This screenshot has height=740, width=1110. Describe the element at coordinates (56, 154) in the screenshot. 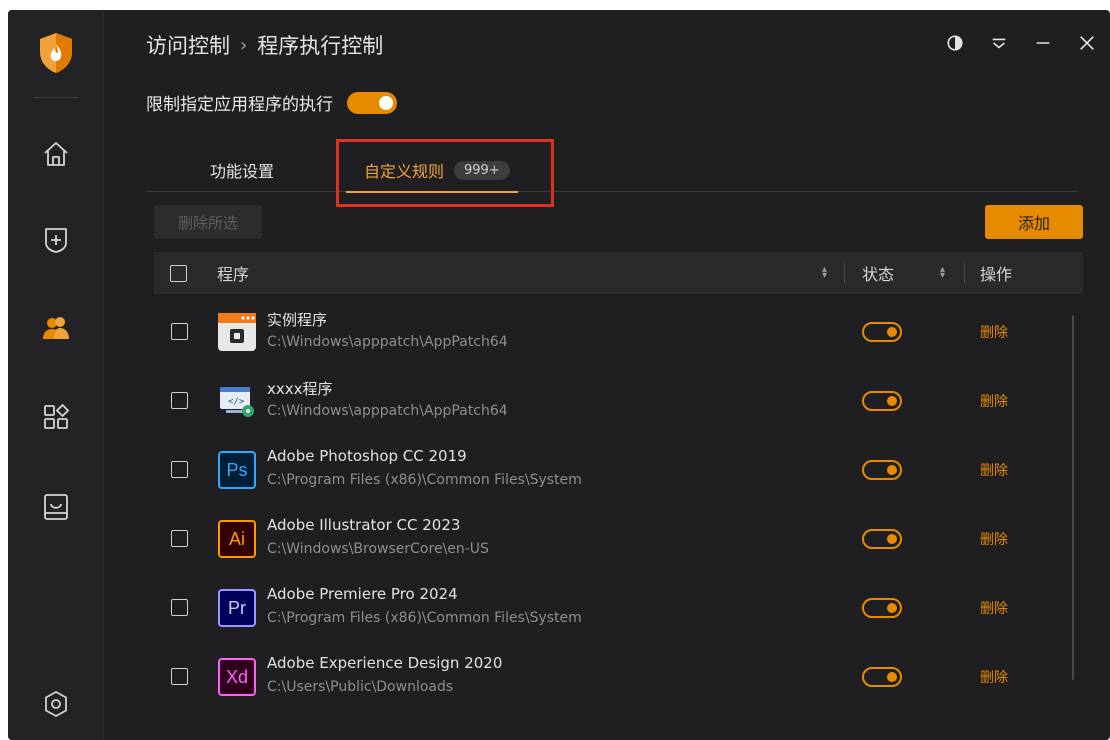

I see `home-icon` at that location.